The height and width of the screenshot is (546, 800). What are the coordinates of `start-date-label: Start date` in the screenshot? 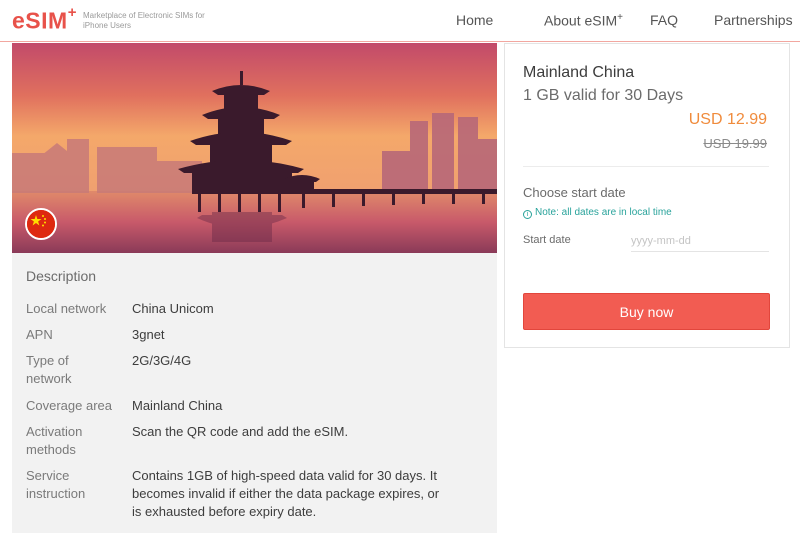 It's located at (547, 240).